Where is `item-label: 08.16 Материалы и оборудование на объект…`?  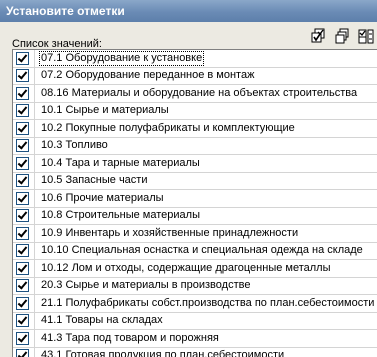 item-label: 08.16 Материалы и оборудование на объект… is located at coordinates (199, 92).